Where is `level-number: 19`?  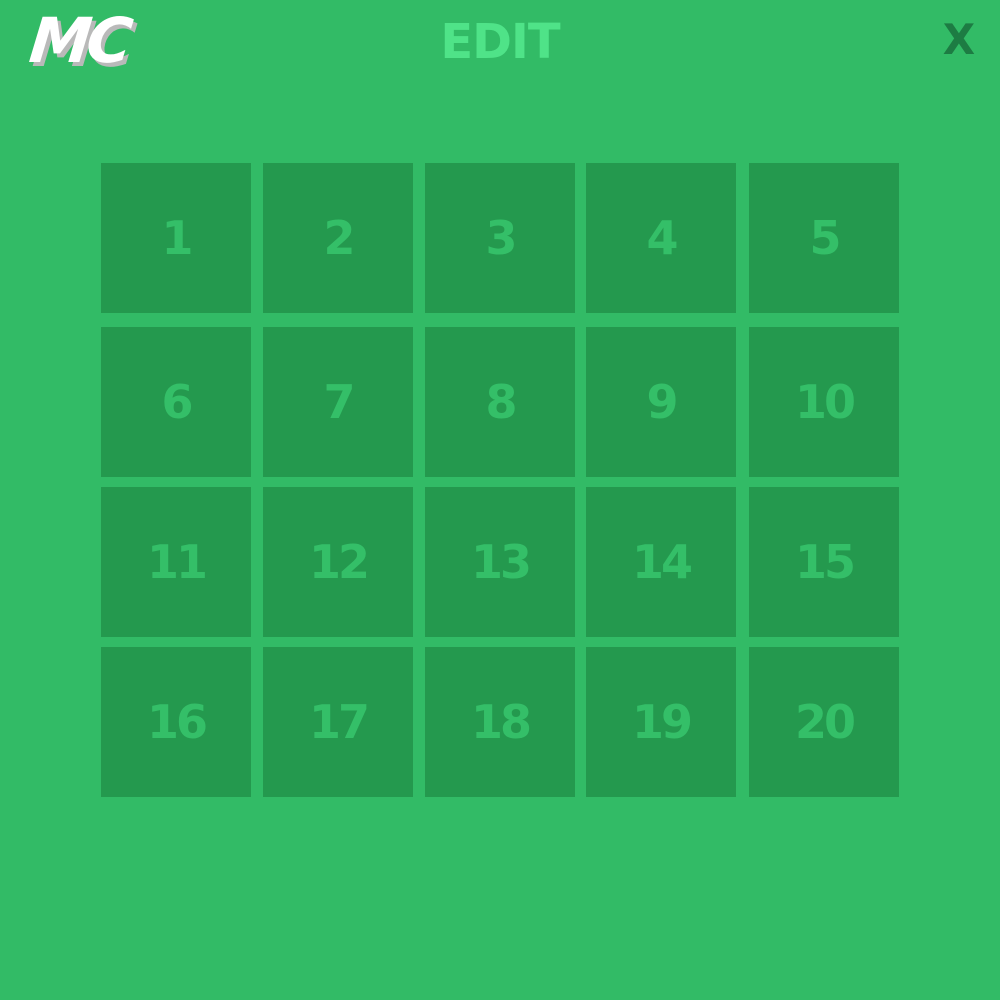 level-number: 19 is located at coordinates (662, 722).